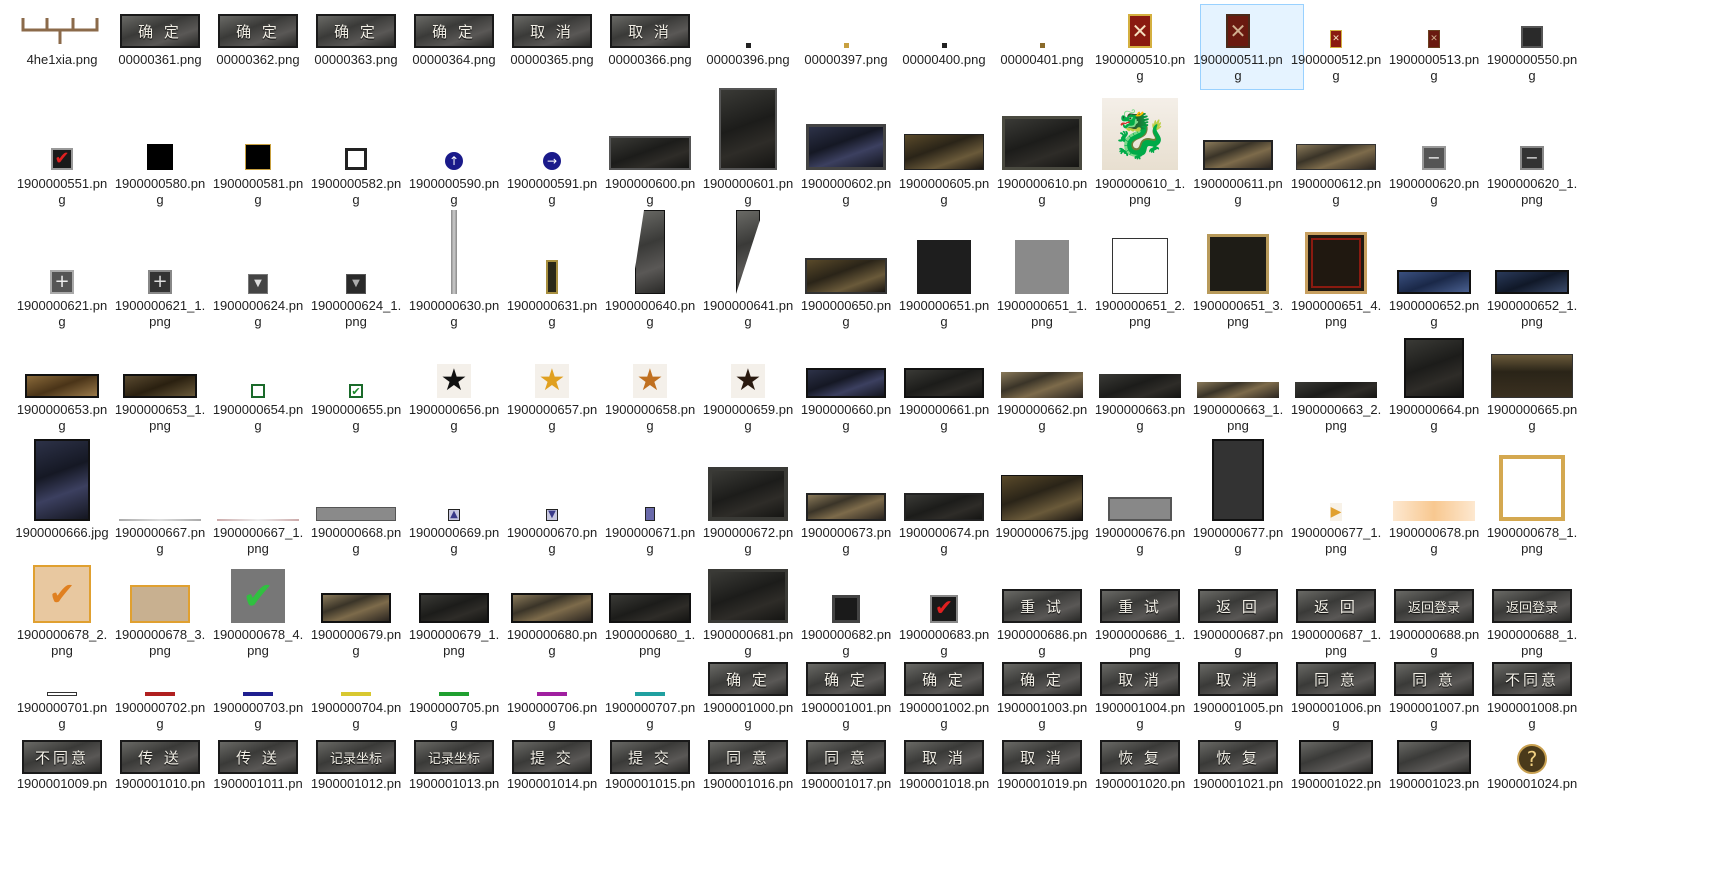  What do you see at coordinates (1336, 438) in the screenshot?
I see `file-item: 1900001022.pn` at bounding box center [1336, 438].